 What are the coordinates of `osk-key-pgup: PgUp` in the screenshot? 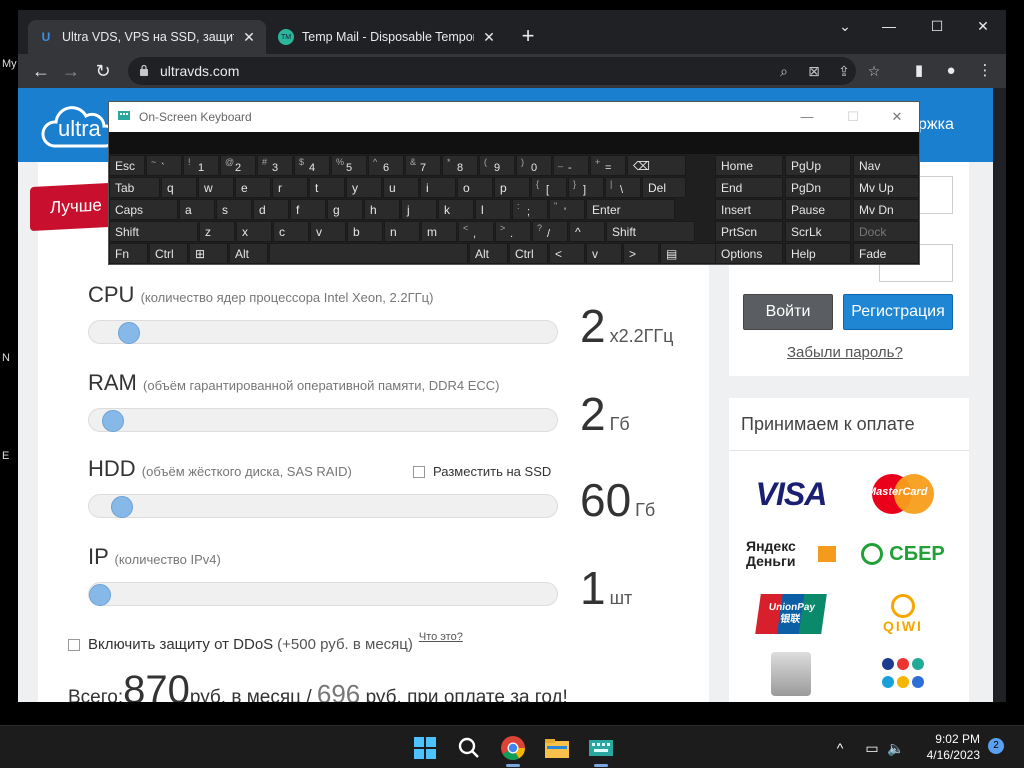 It's located at (818, 165).